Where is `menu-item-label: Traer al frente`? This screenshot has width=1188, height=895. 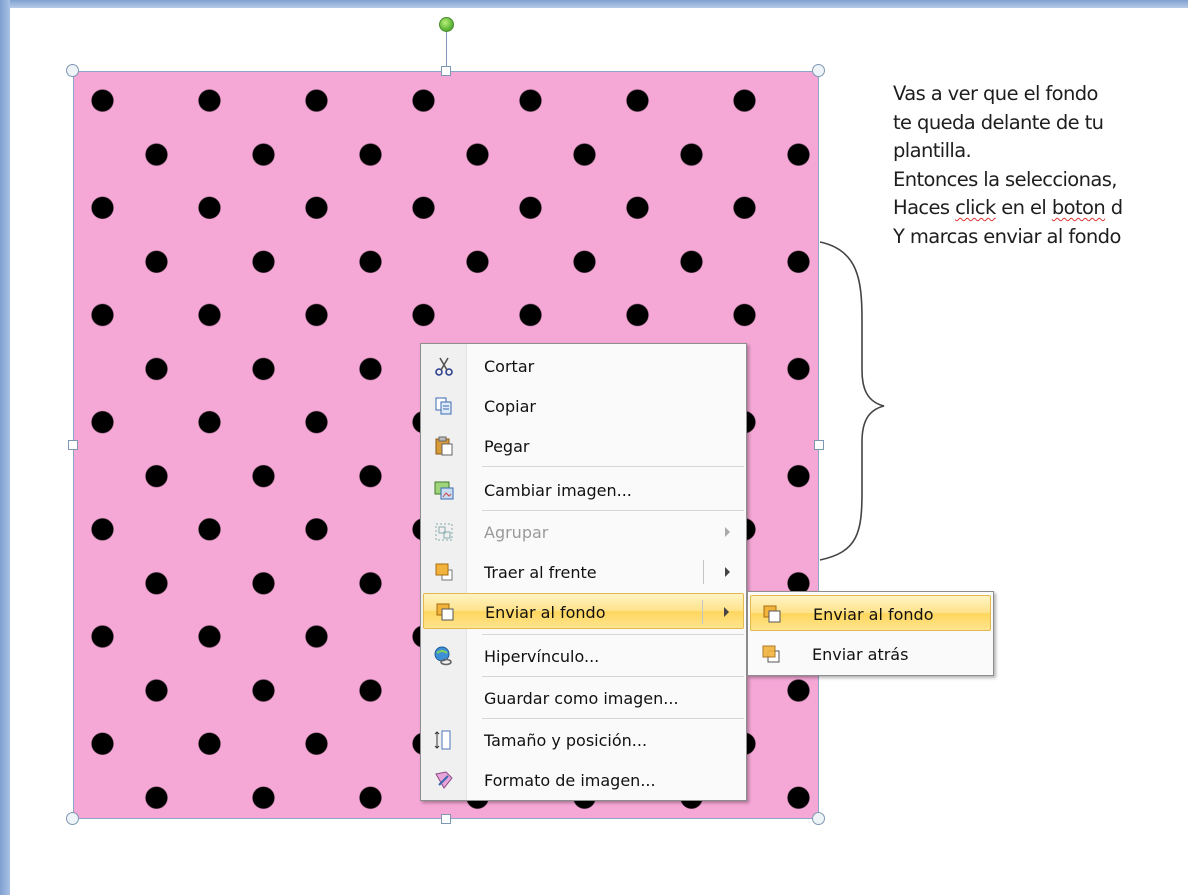
menu-item-label: Traer al frente is located at coordinates (540, 572).